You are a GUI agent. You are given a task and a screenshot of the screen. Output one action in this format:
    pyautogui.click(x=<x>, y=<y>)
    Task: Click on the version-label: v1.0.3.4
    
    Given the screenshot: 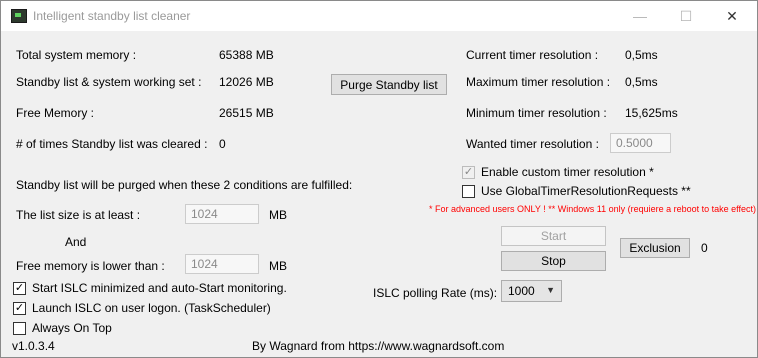 What is the action you would take?
    pyautogui.click(x=33, y=346)
    